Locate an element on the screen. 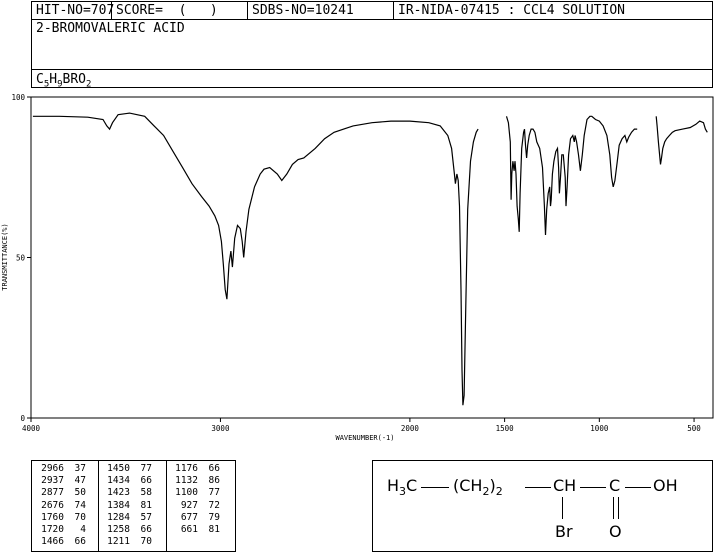 This screenshot has height=553, width=715. x-axis-label: WAVENUMBER(-1) is located at coordinates (364, 438).